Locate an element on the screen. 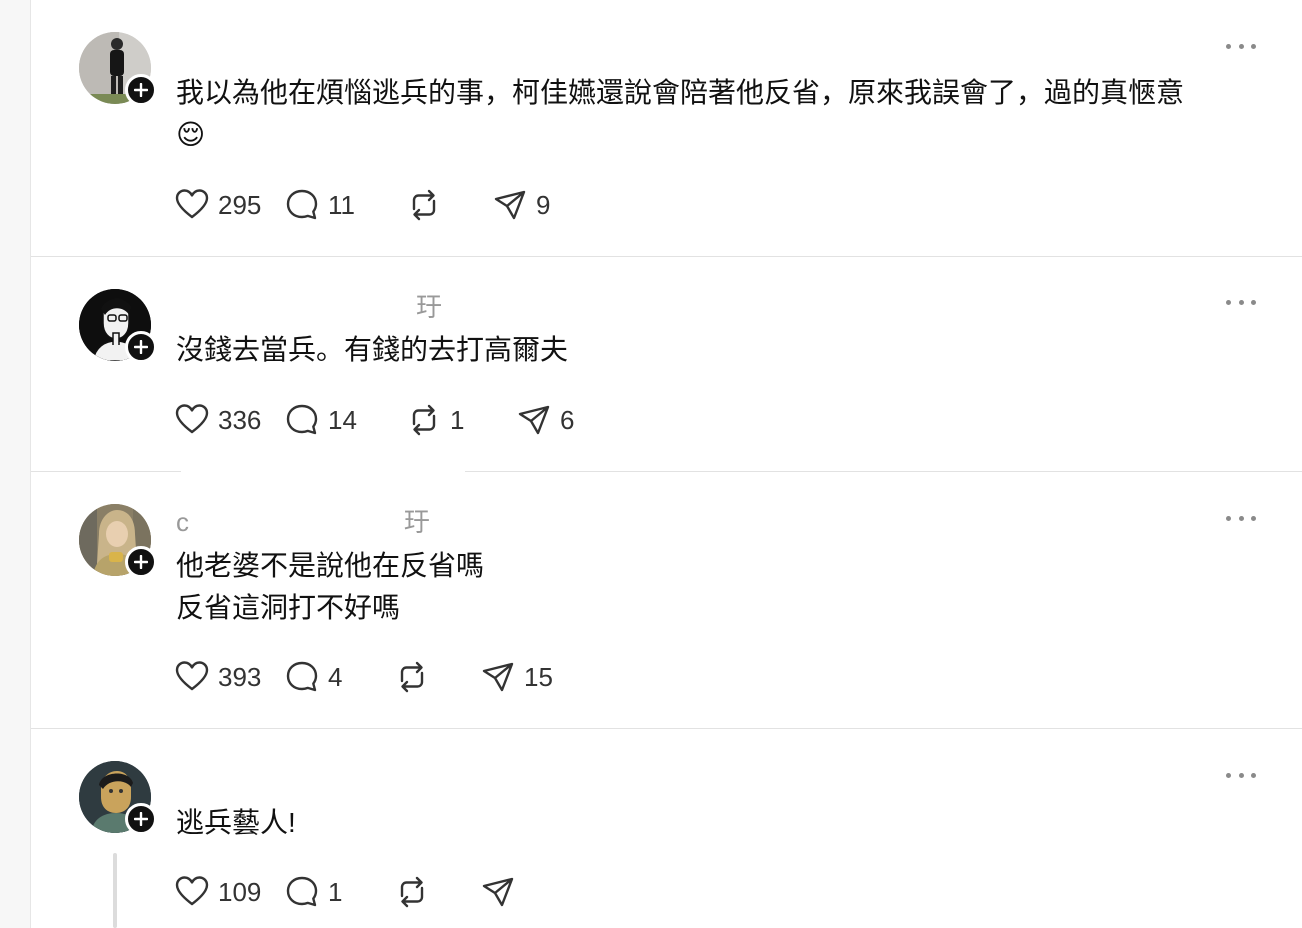 Image resolution: width=1302 pixels, height=928 pixels. reply-button: 1 is located at coordinates (339, 892).